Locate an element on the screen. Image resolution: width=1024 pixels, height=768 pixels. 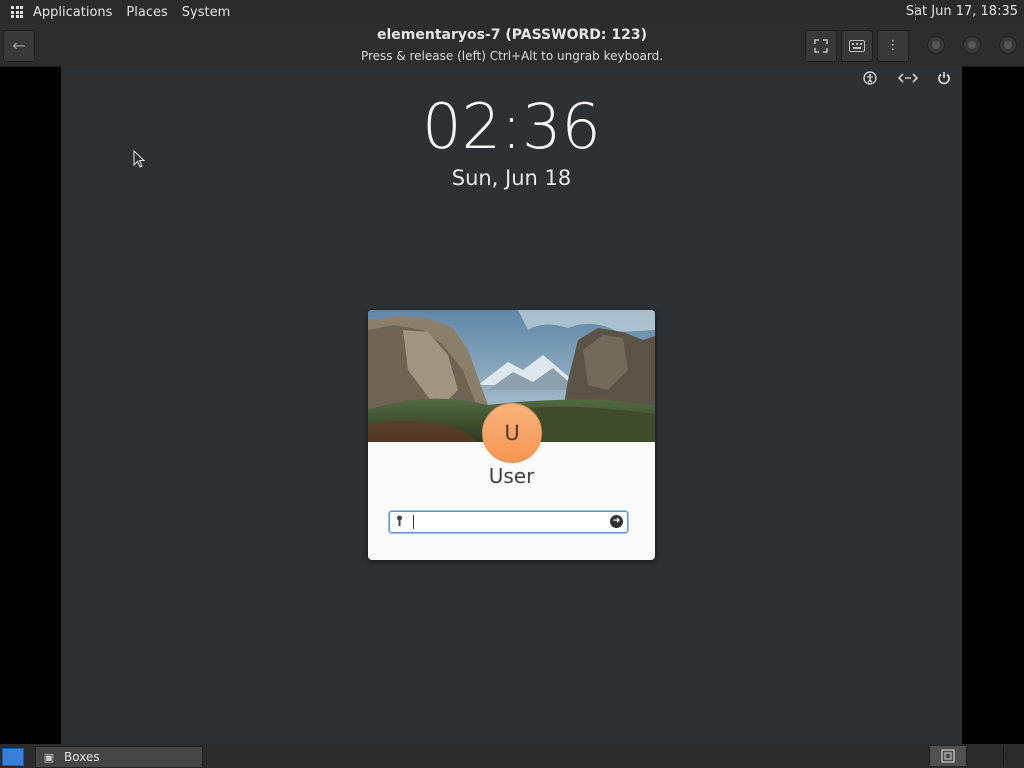
fullscreen-button is located at coordinates (821, 46).